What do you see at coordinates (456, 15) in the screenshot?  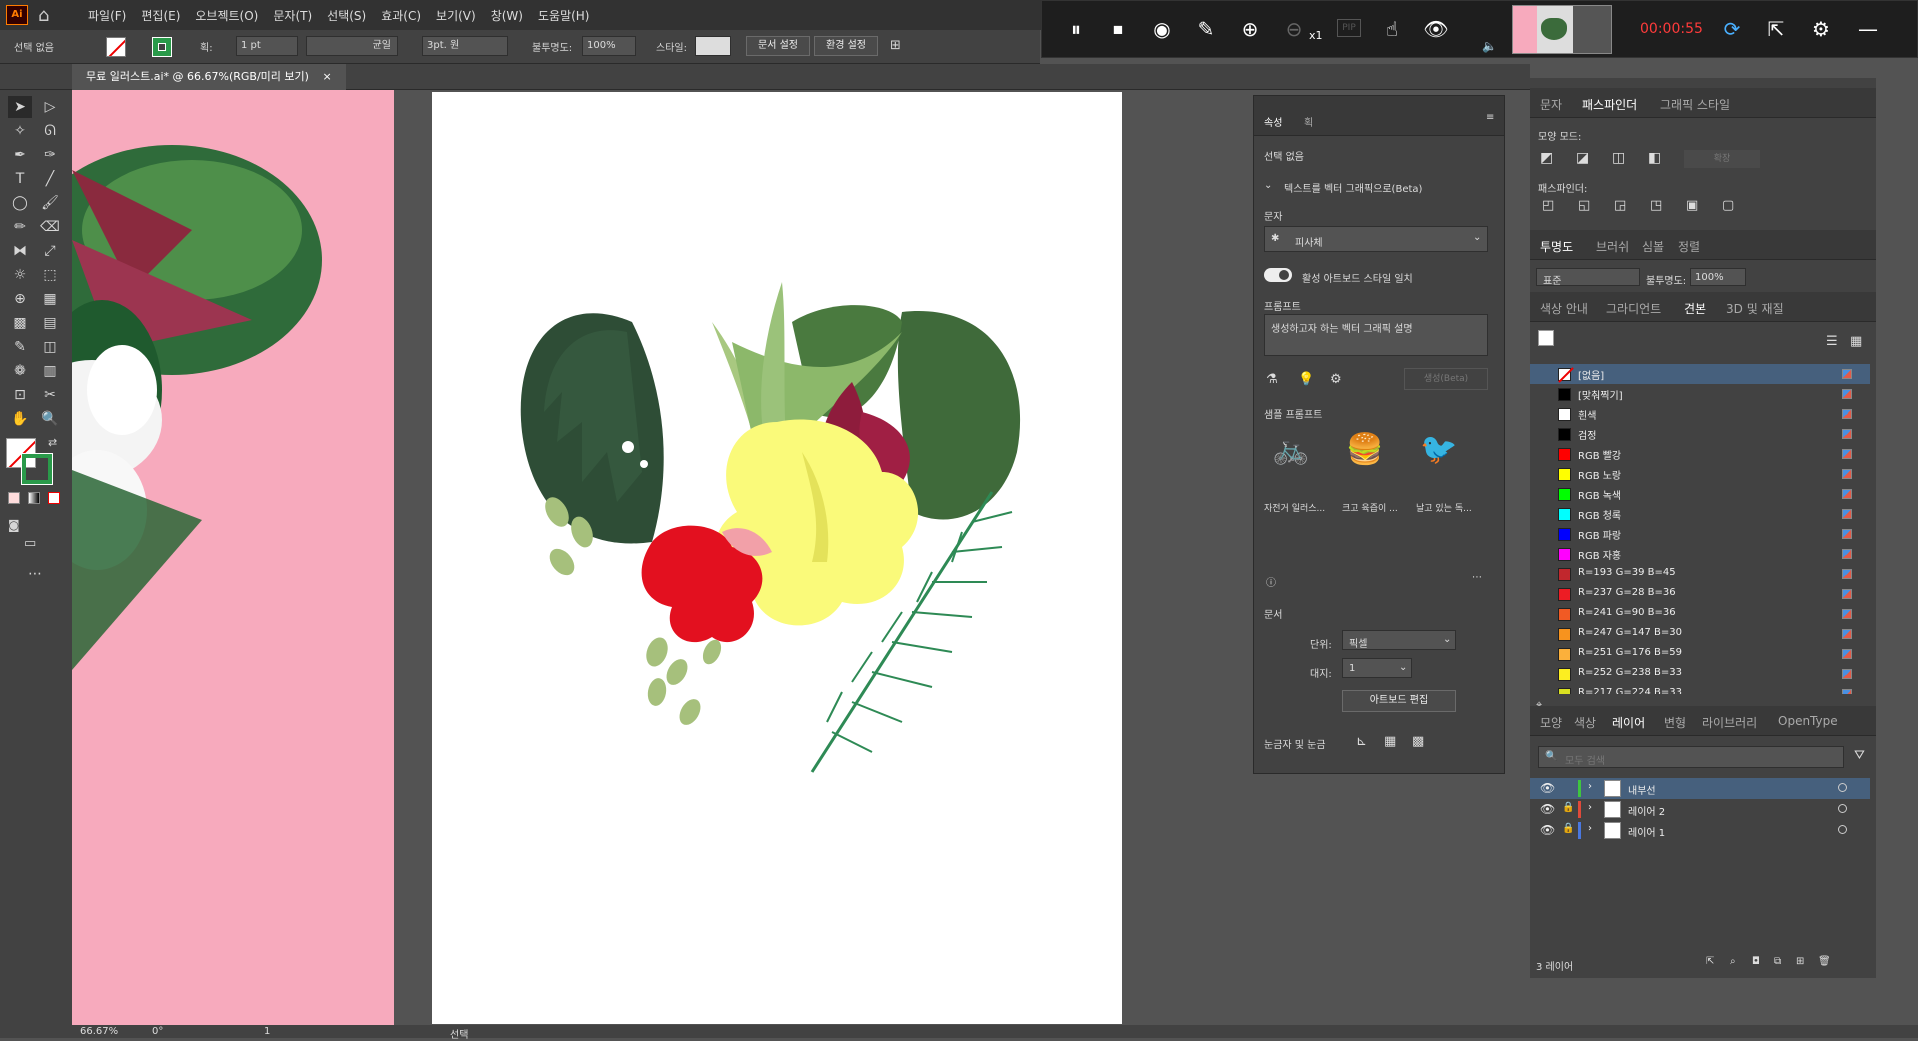 I see `menu-view: 보기(V)` at bounding box center [456, 15].